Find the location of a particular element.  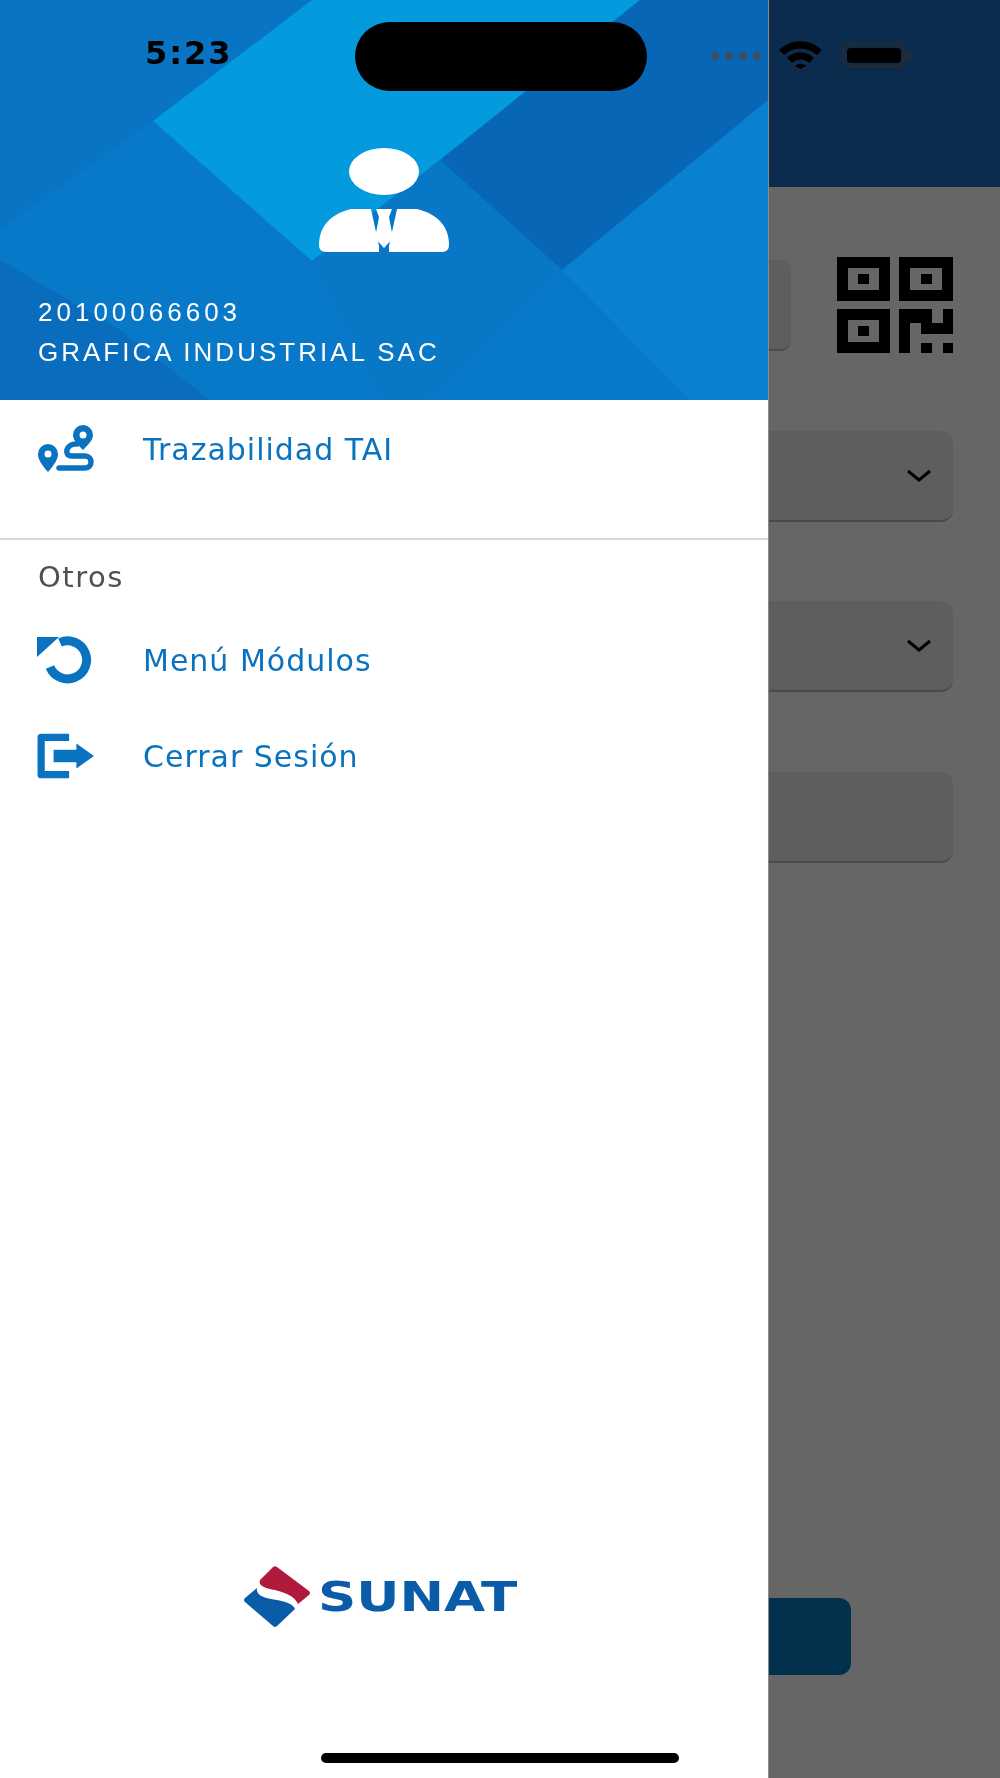

route-icon is located at coordinates (66, 449).